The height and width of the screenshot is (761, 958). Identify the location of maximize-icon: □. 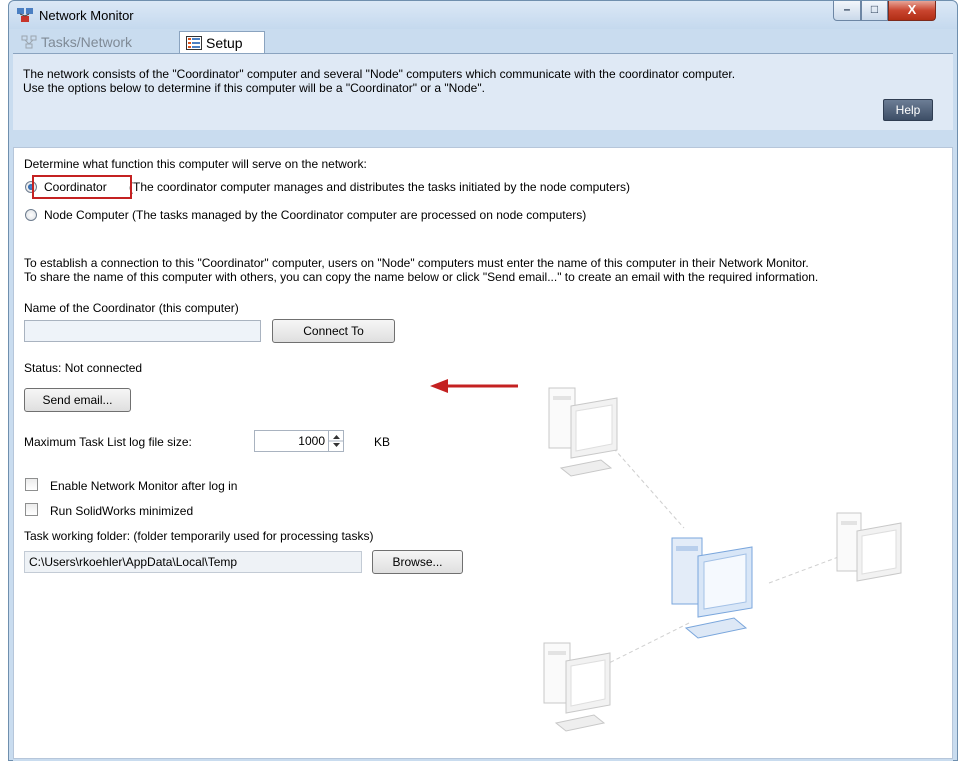
(874, 9).